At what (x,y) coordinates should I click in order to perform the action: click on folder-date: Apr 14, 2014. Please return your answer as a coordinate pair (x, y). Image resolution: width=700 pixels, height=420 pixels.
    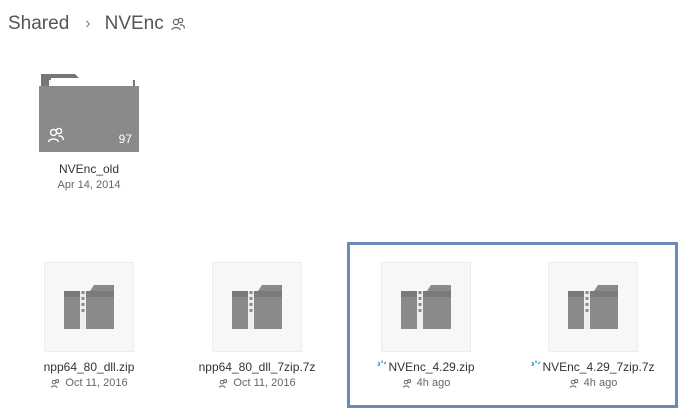
    Looking at the image, I should click on (89, 185).